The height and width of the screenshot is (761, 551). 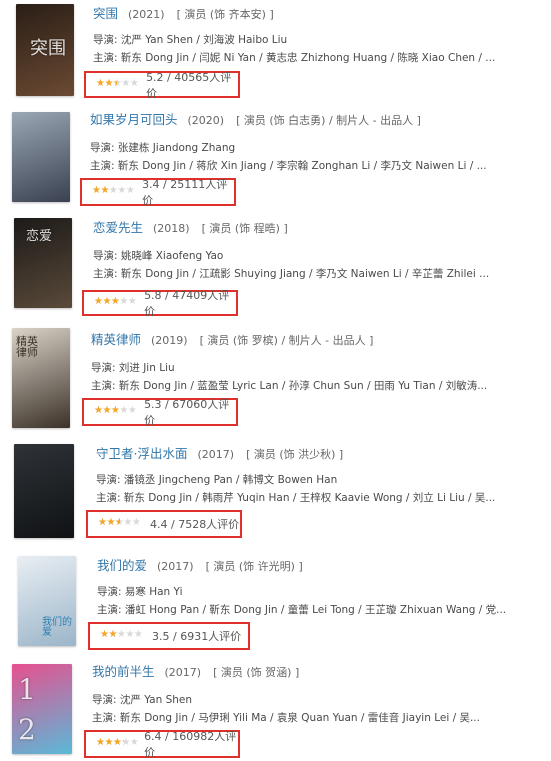 I want to click on poster-image: 我们的爱, so click(x=47, y=601).